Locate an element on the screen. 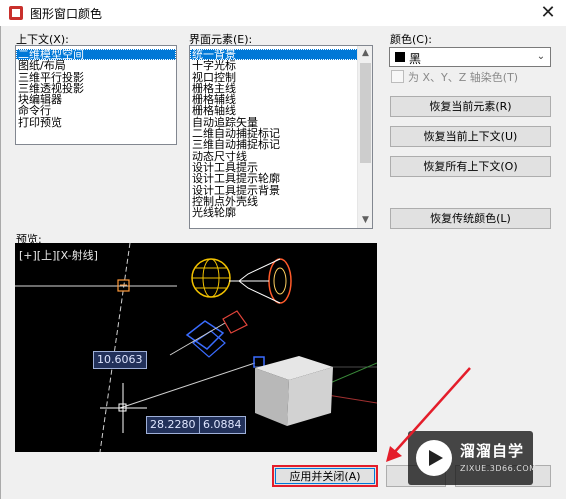 The width and height of the screenshot is (566, 499). spotlight-icon is located at coordinates (260, 281).